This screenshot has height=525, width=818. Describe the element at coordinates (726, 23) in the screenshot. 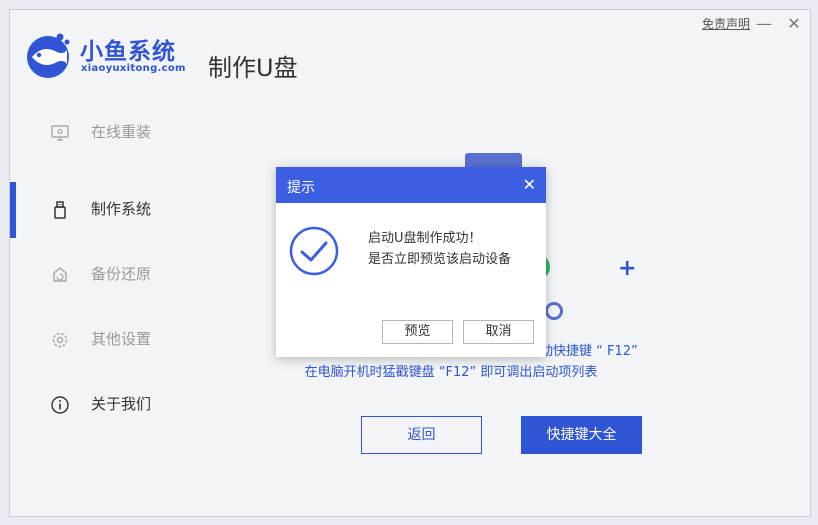

I see `disclaimer-link: 免责声明` at that location.